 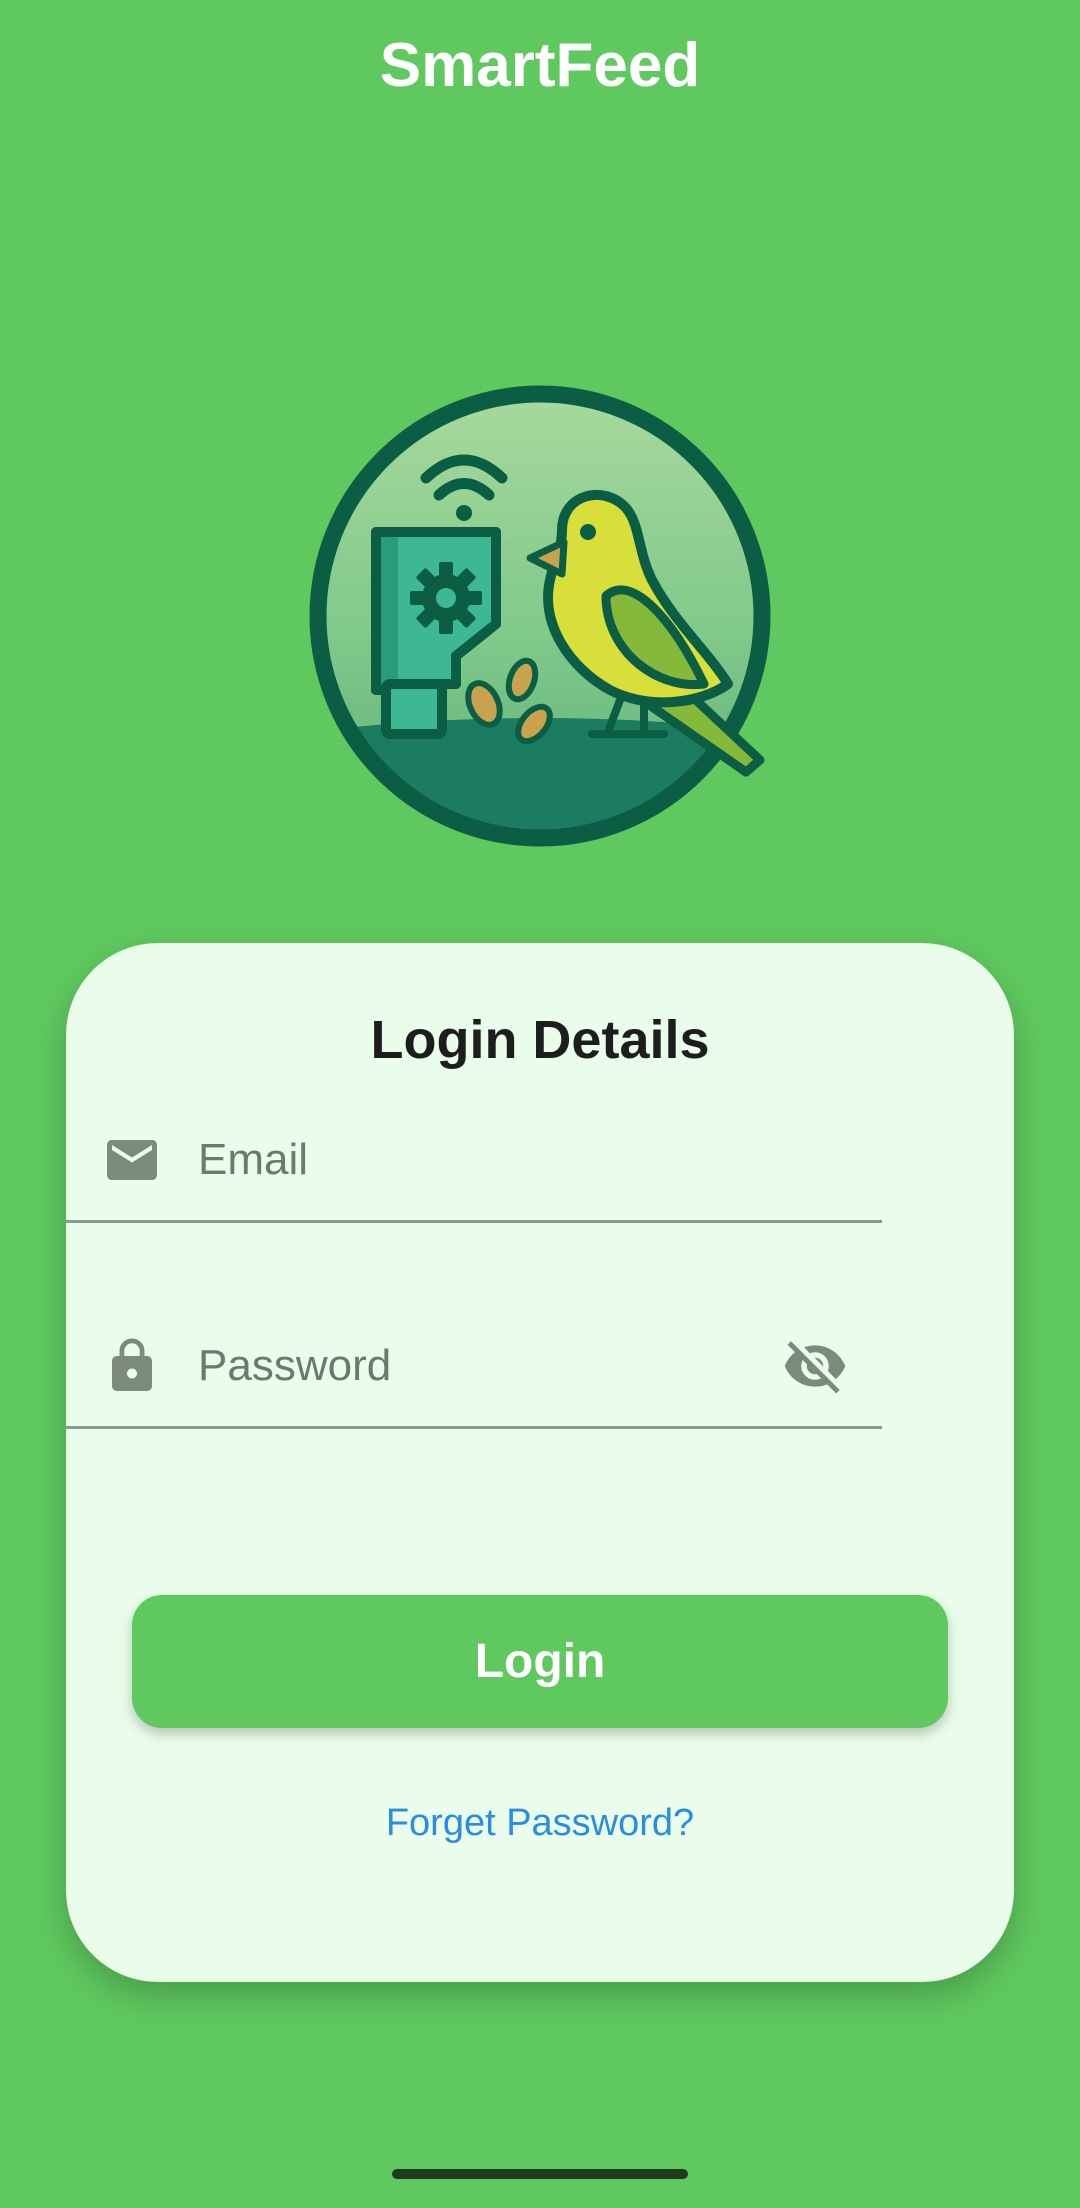 What do you see at coordinates (540, 1823) in the screenshot?
I see `forgot-password-link: Forget Password?` at bounding box center [540, 1823].